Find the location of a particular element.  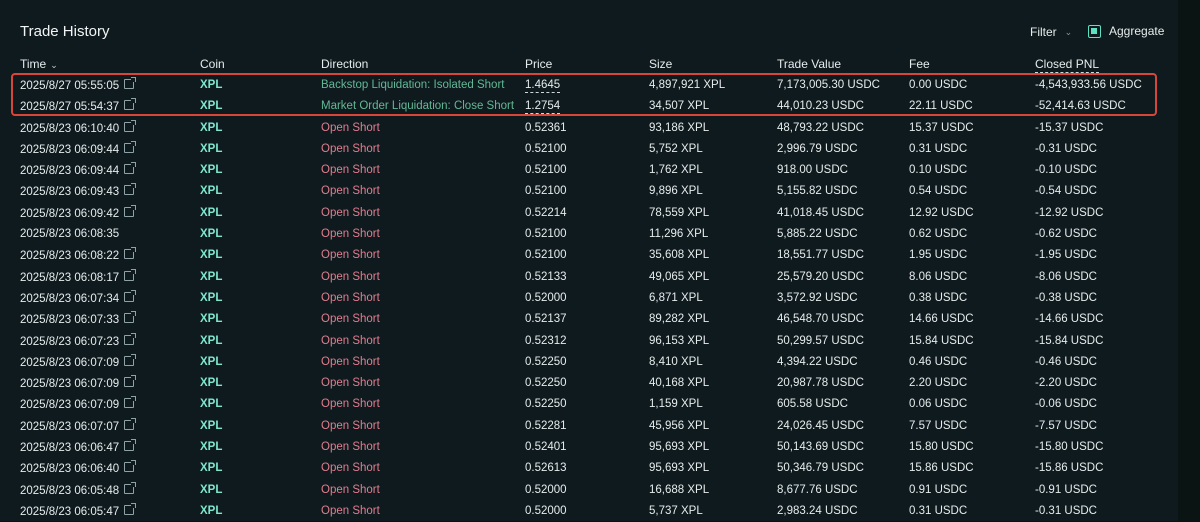

cell-size-text: 78,559 XPL is located at coordinates (679, 212).